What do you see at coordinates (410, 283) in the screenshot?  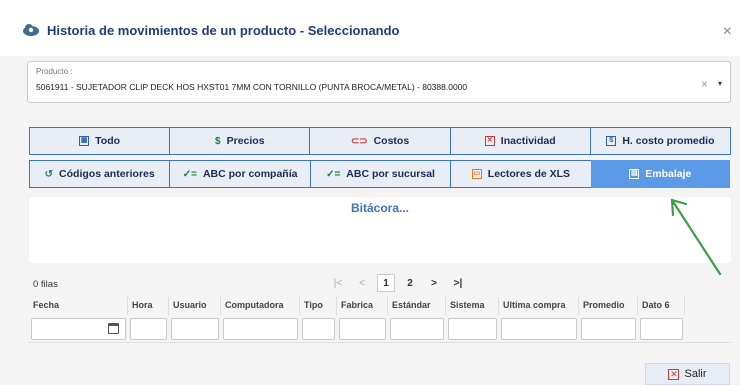 I see `page-2-button: 2` at bounding box center [410, 283].